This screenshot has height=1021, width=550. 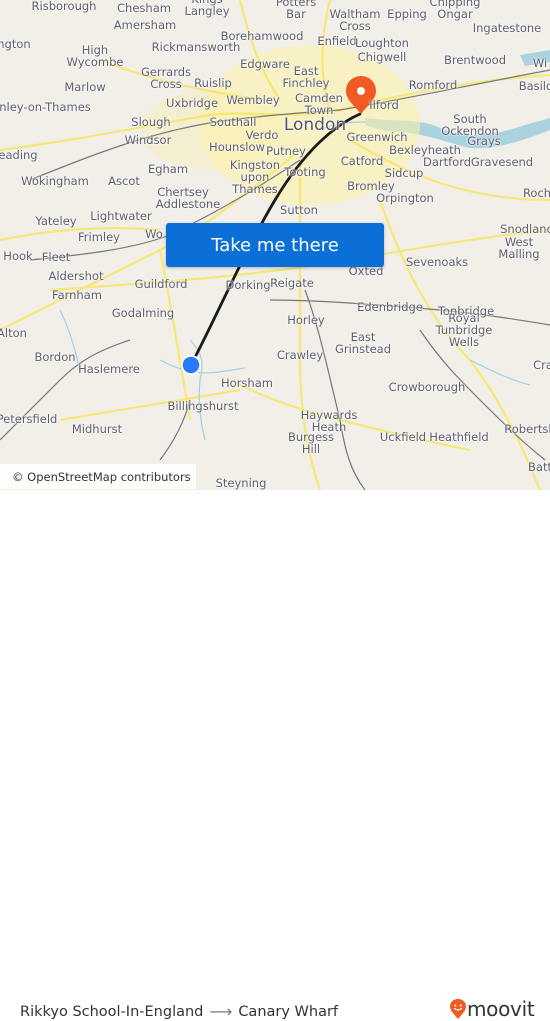 I want to click on route-summary: Rikkyo School-In-England ⟶ Canary Wharf, so click(x=179, y=1011).